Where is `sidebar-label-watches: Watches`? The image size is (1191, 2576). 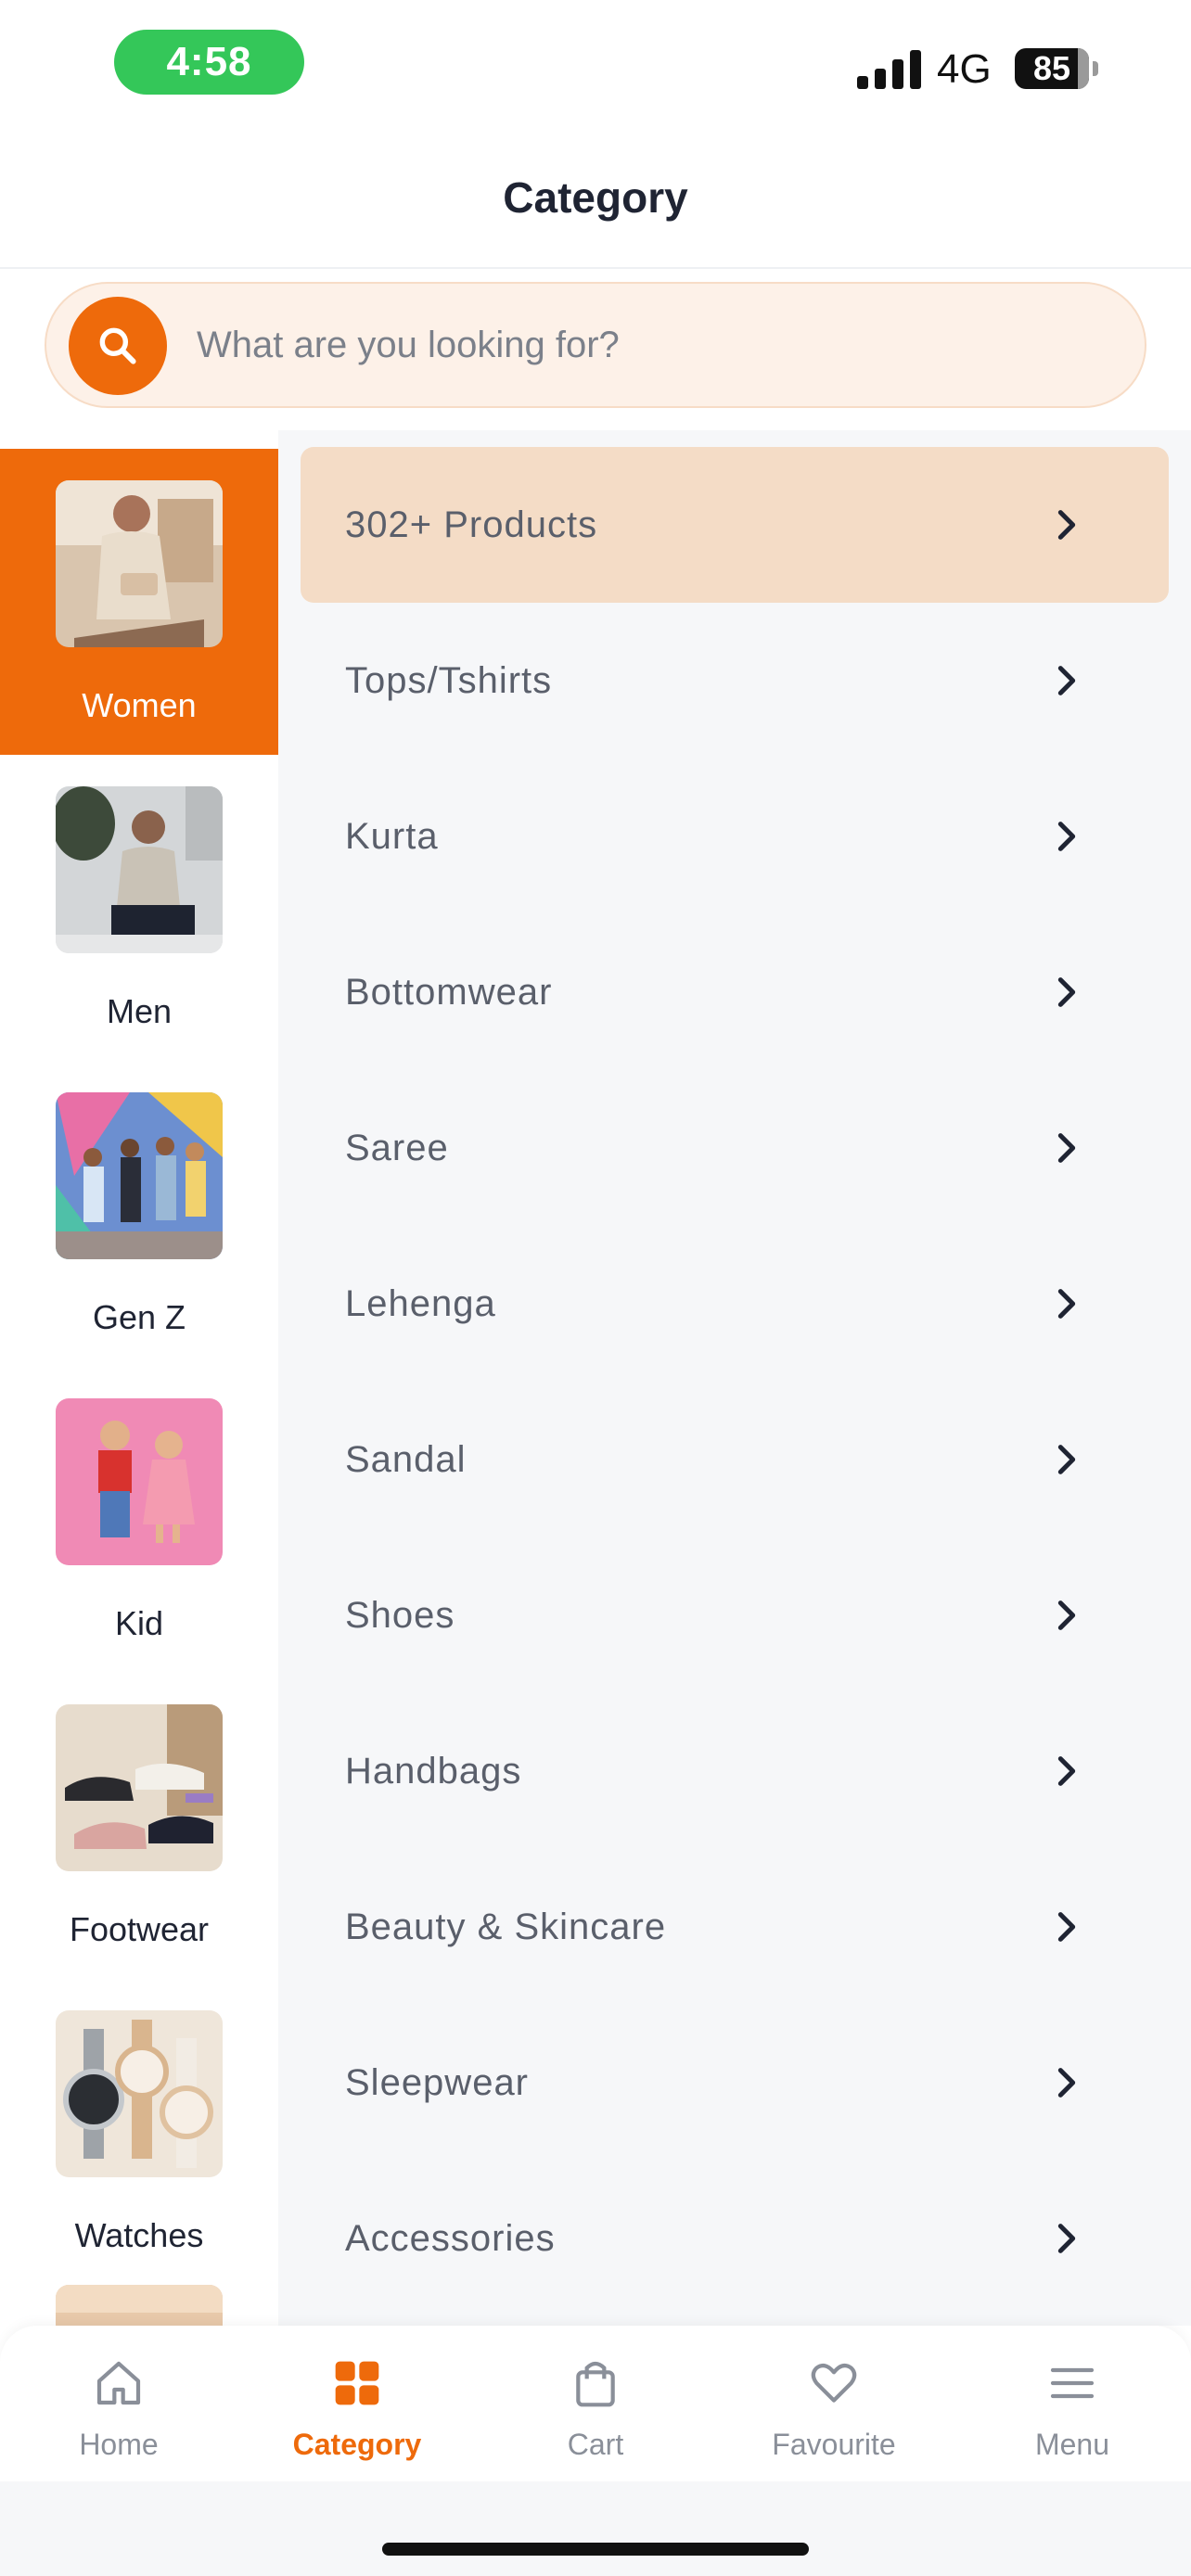 sidebar-label-watches: Watches is located at coordinates (139, 2235).